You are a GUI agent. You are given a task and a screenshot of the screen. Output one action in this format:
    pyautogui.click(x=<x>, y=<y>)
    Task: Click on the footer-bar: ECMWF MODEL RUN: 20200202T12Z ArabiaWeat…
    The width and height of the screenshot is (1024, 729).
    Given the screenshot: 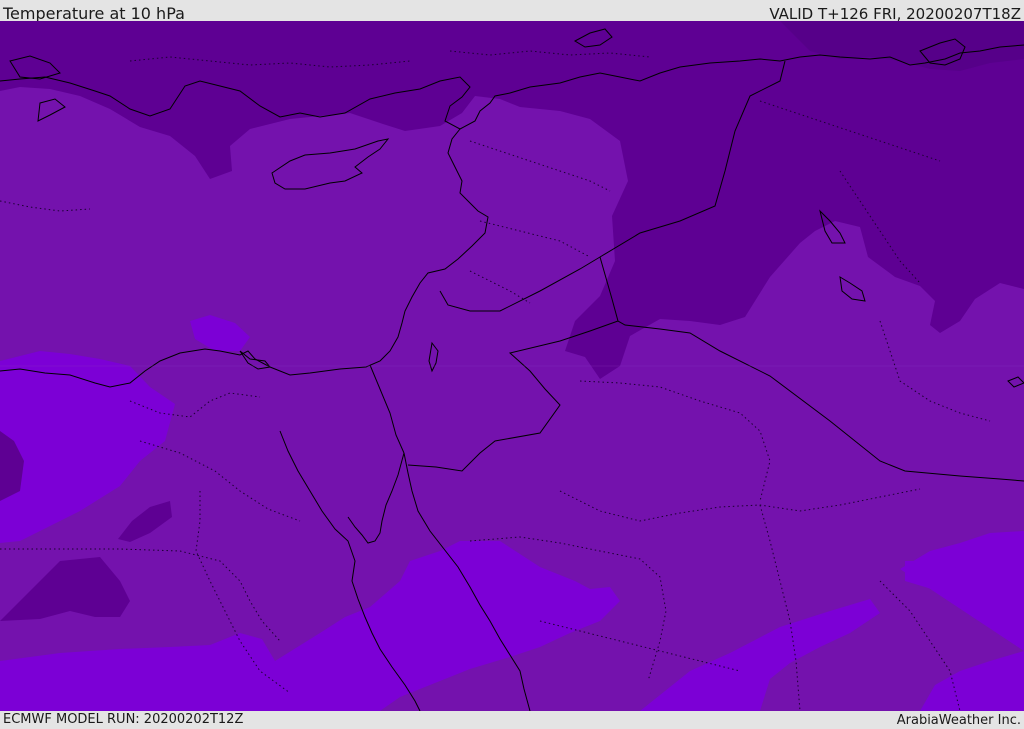 What is the action you would take?
    pyautogui.click(x=512, y=720)
    